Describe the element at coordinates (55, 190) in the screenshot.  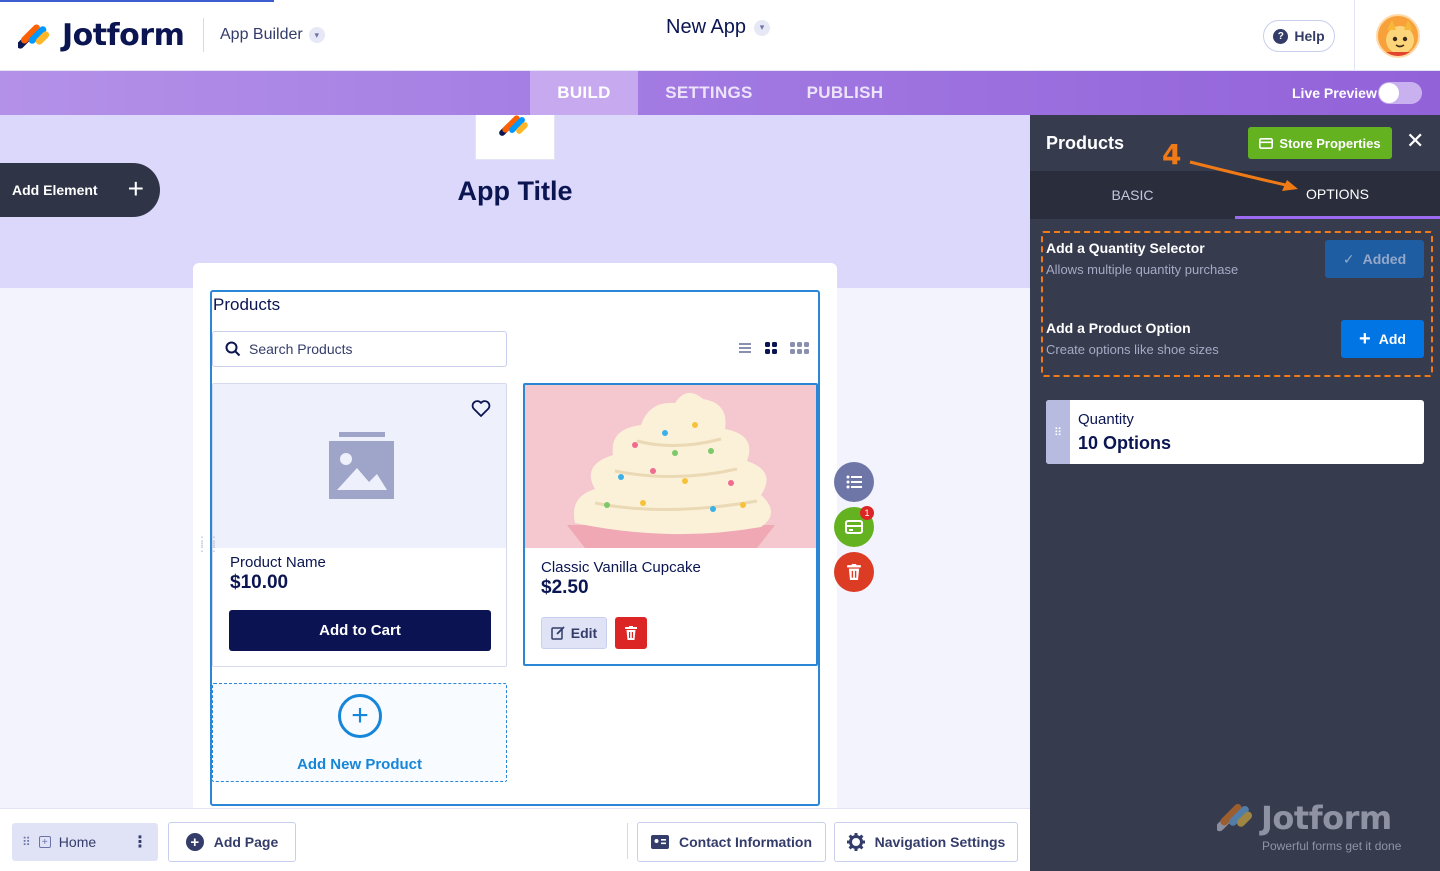
I see `add-element-label: Add Element` at that location.